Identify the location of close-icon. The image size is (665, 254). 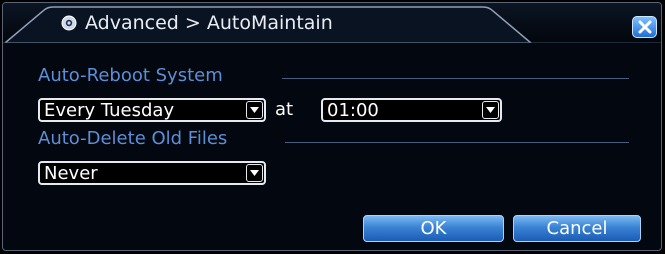
(645, 27).